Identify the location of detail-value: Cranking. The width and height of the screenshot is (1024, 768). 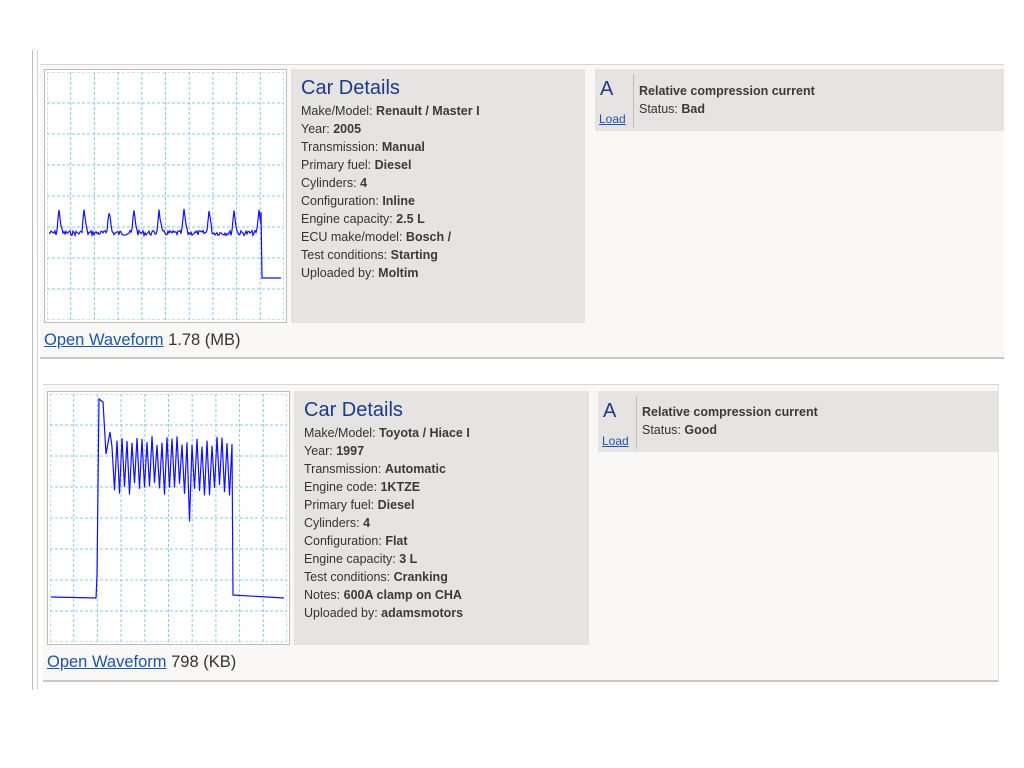
(420, 577).